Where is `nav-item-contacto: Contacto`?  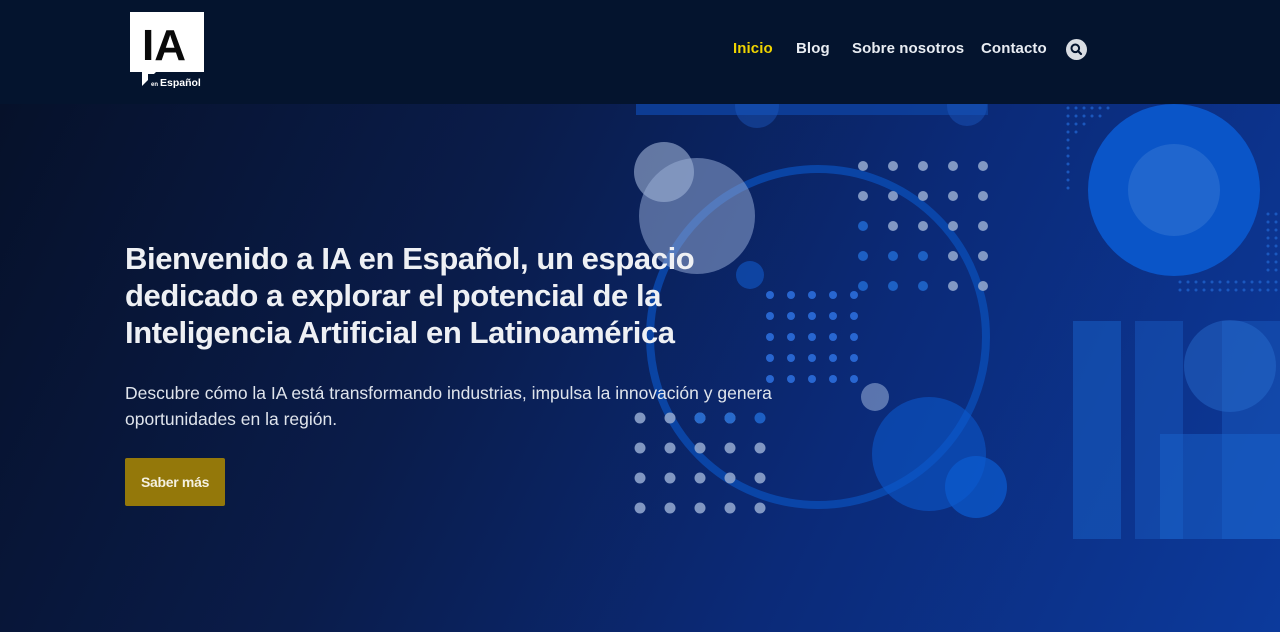 nav-item-contacto: Contacto is located at coordinates (1014, 48).